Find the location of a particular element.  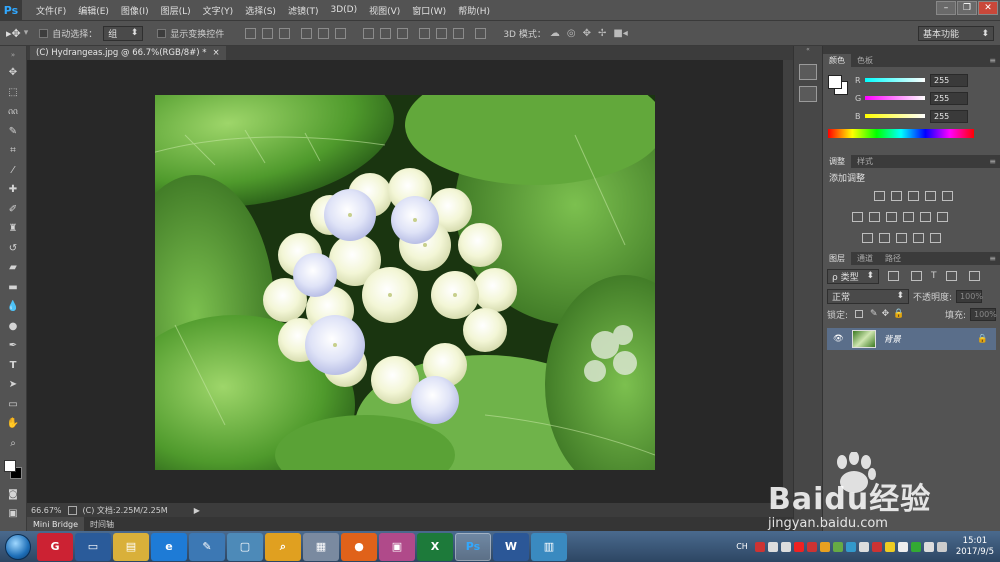

opacity-field: 100% is located at coordinates (969, 296).